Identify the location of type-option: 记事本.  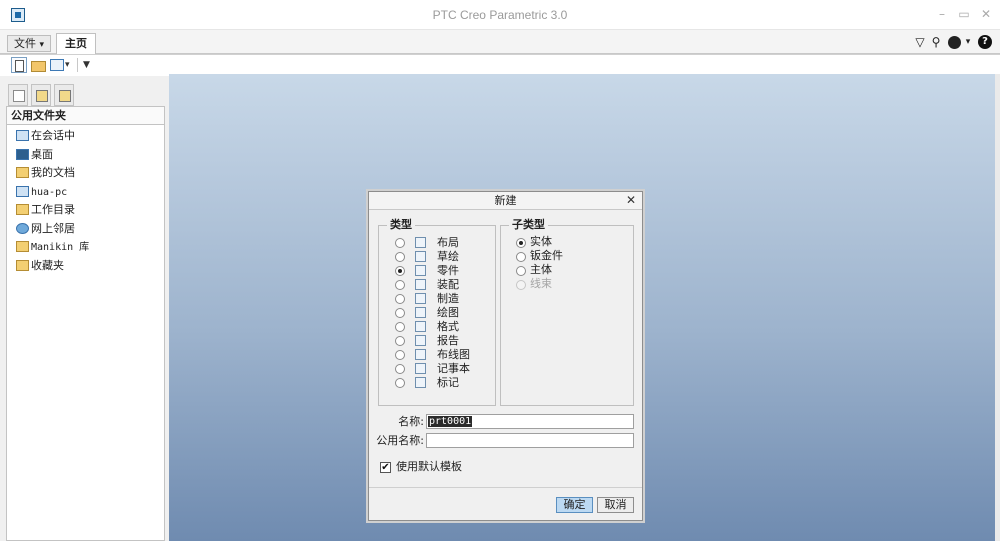
(439, 369).